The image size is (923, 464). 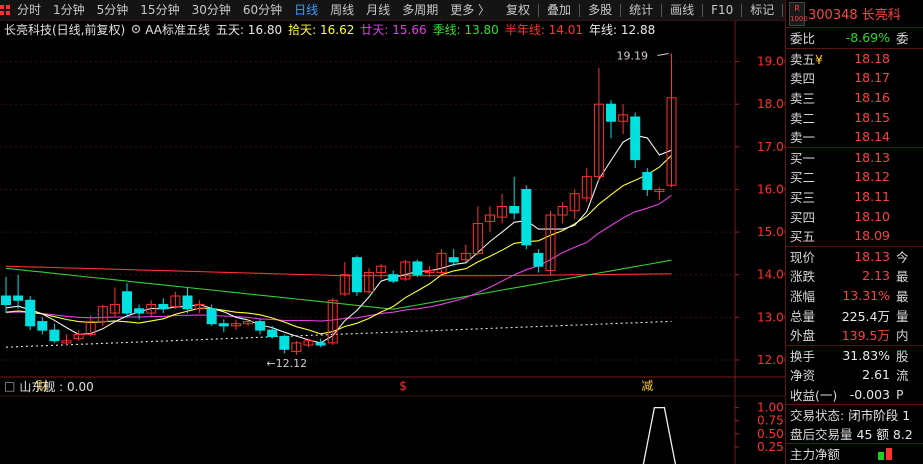 I want to click on price-stat-4: 外盘 139.5万内, so click(x=854, y=335).